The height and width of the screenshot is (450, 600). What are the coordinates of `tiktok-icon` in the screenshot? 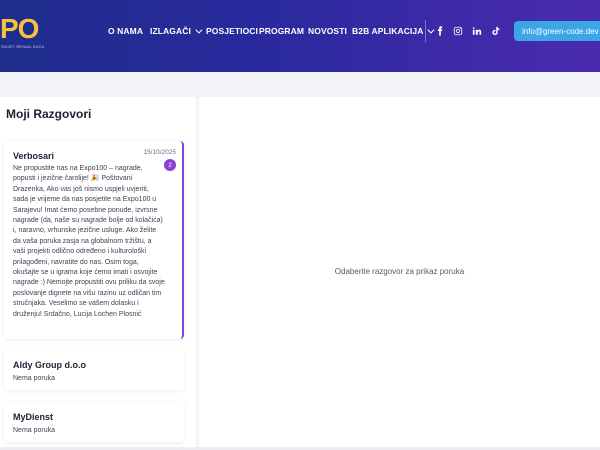 It's located at (496, 31).